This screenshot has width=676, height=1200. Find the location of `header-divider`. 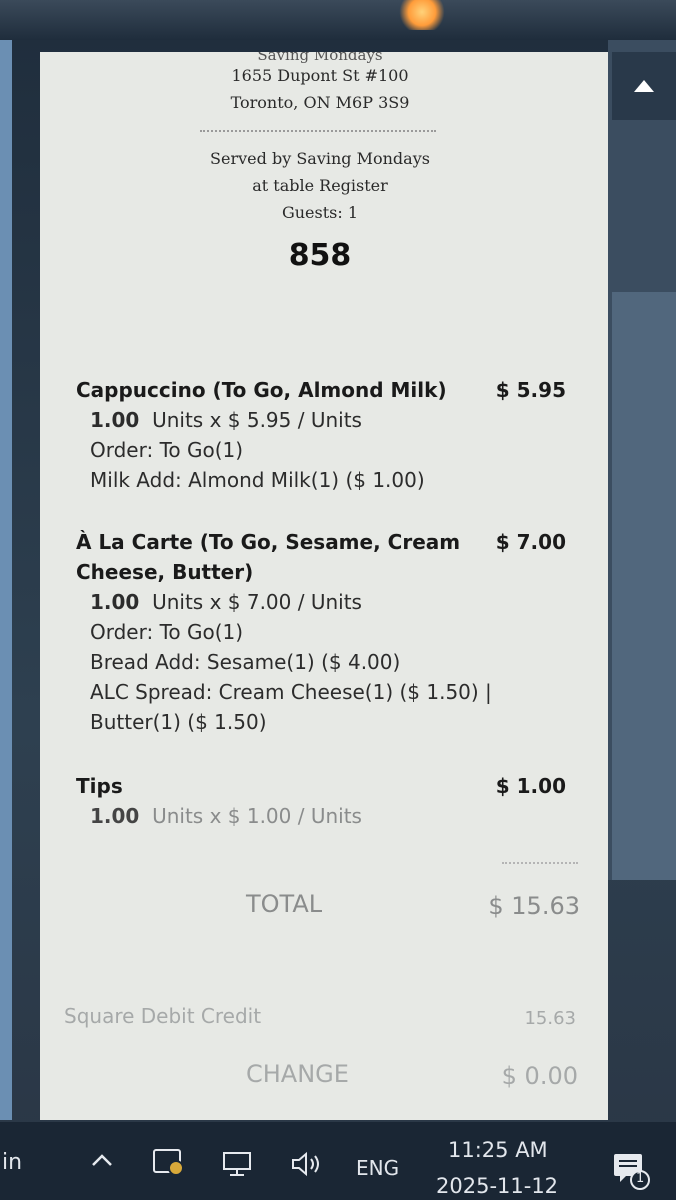

header-divider is located at coordinates (318, 131).